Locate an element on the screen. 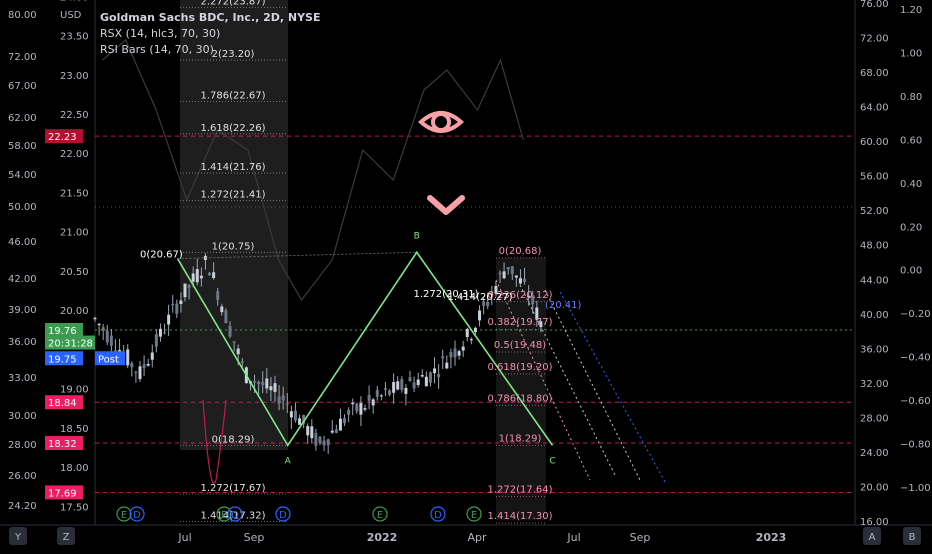  wave-label-a: A is located at coordinates (288, 461).